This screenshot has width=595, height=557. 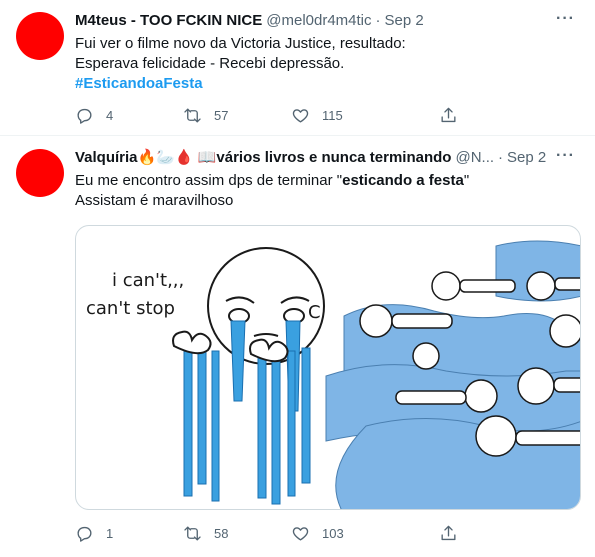 What do you see at coordinates (154, 200) in the screenshot?
I see `tweet-text-line: Assistam é maravilhoso` at bounding box center [154, 200].